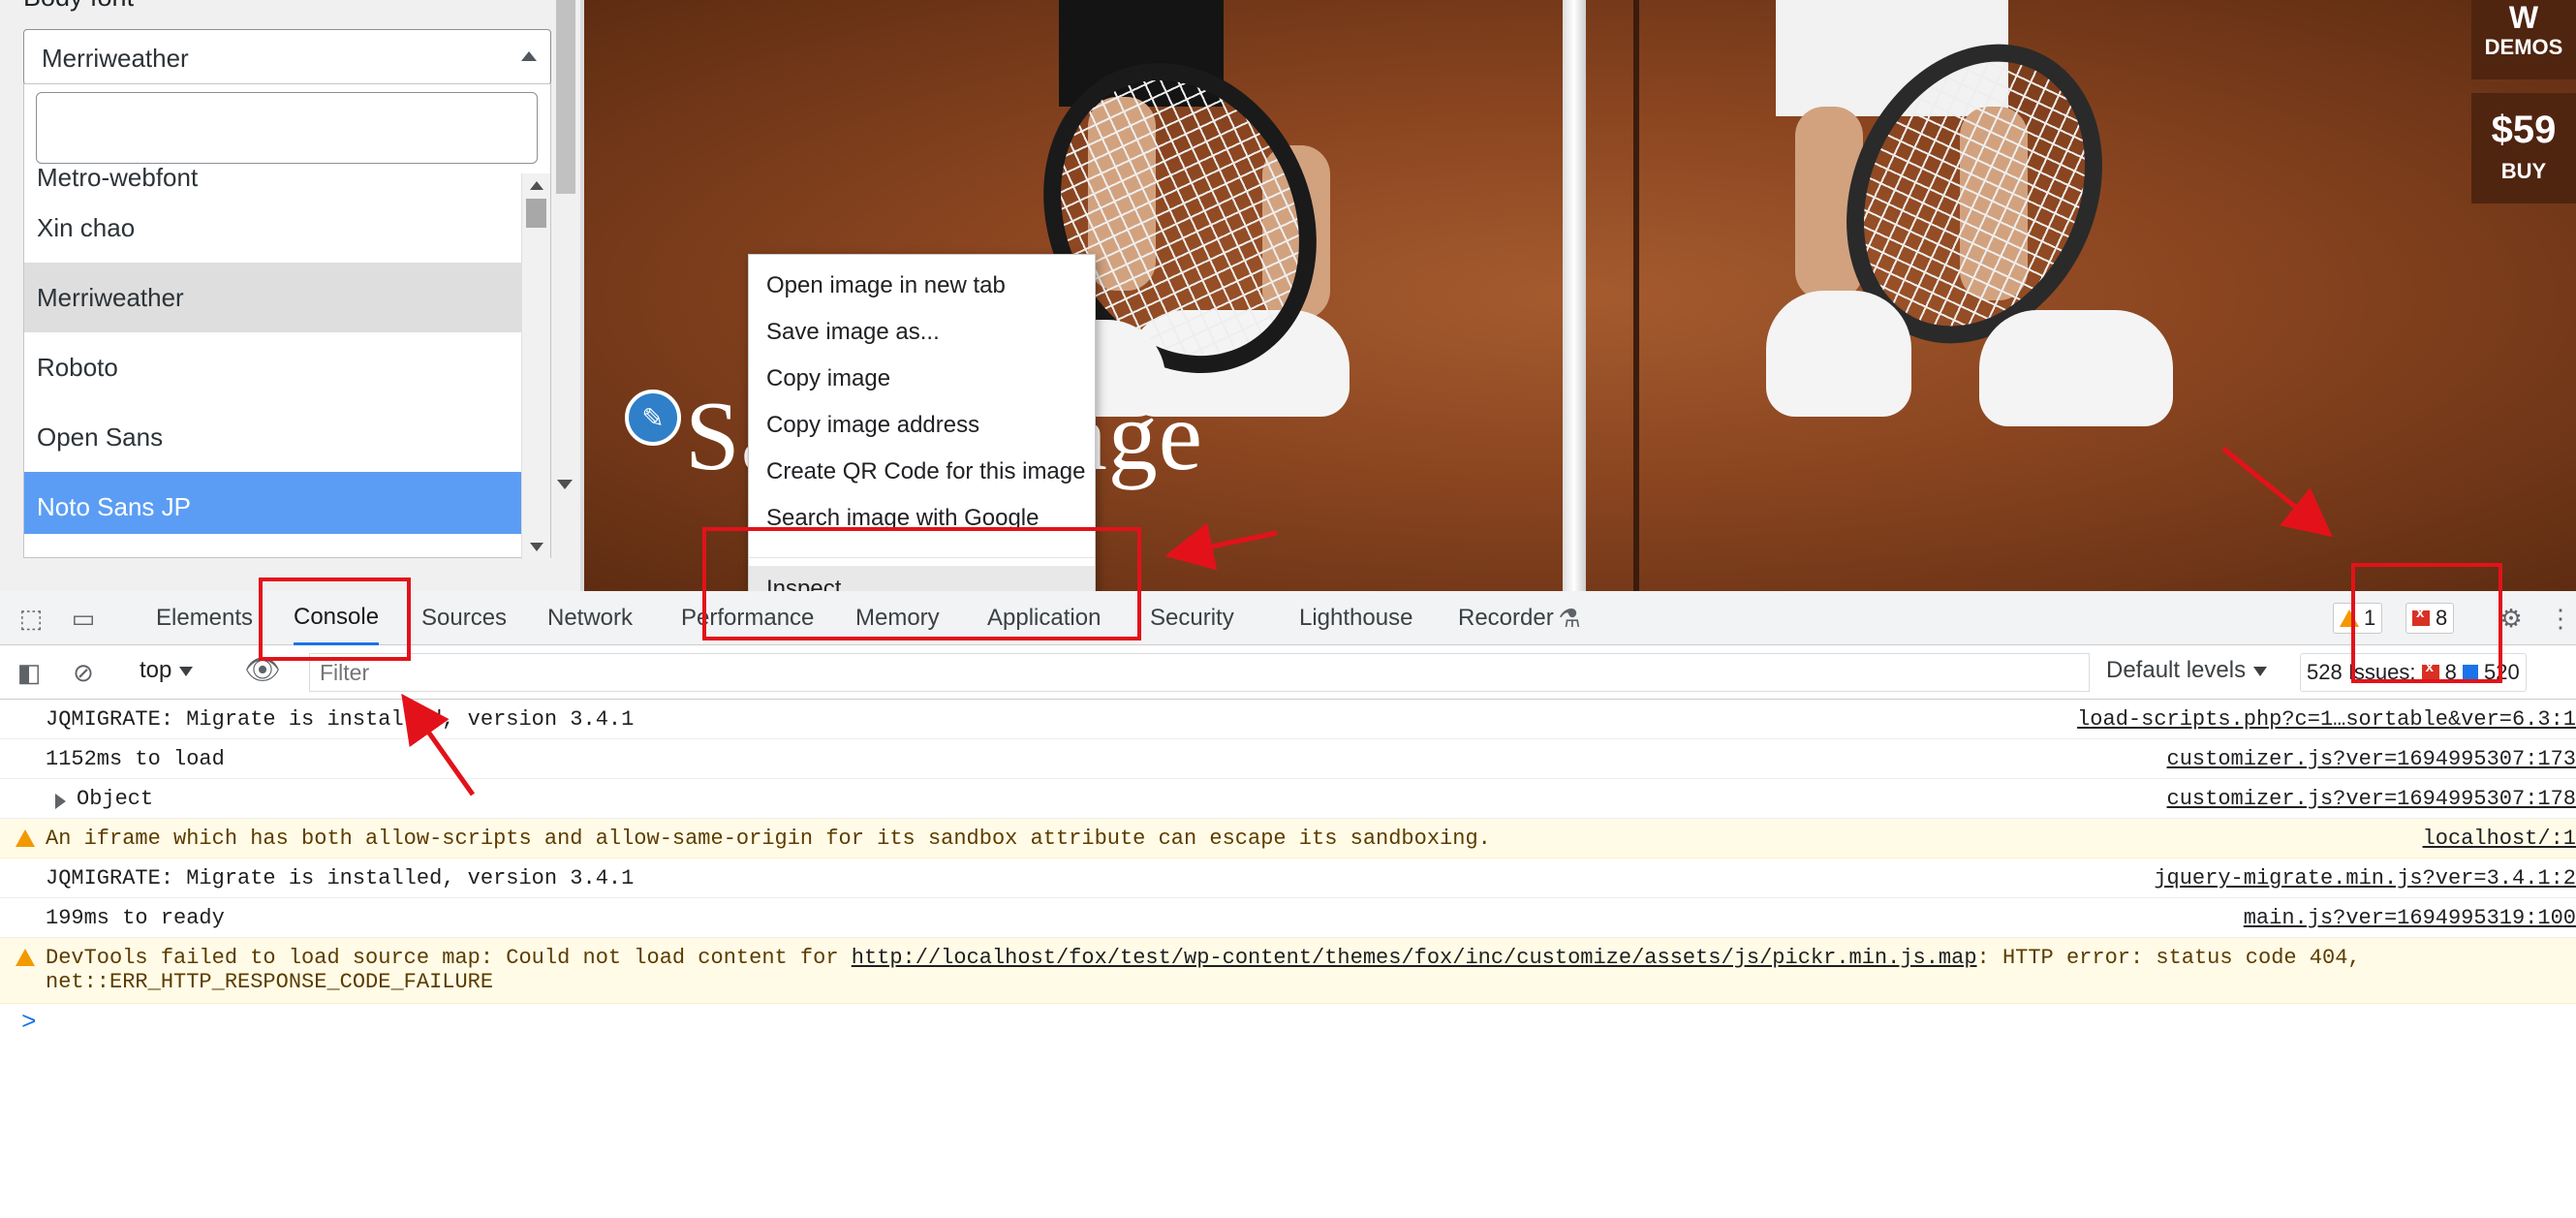  Describe the element at coordinates (272, 367) in the screenshot. I see `font-option-roboto: Roboto` at that location.